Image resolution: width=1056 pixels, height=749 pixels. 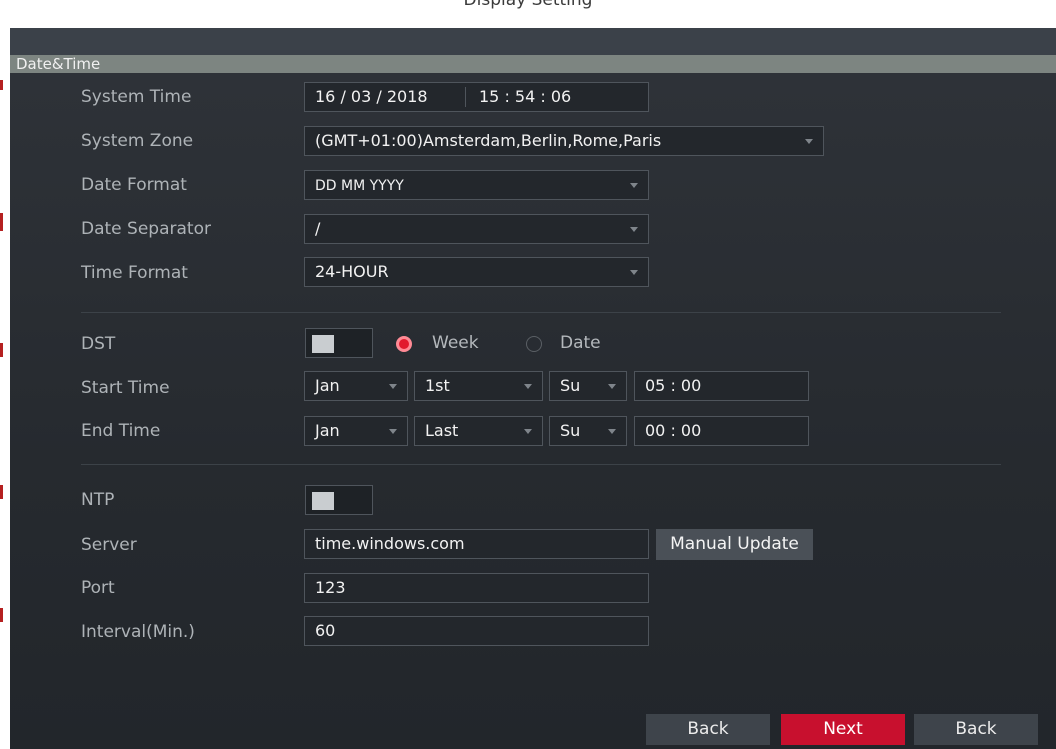 I want to click on system-time-label: System Time, so click(x=136, y=97).